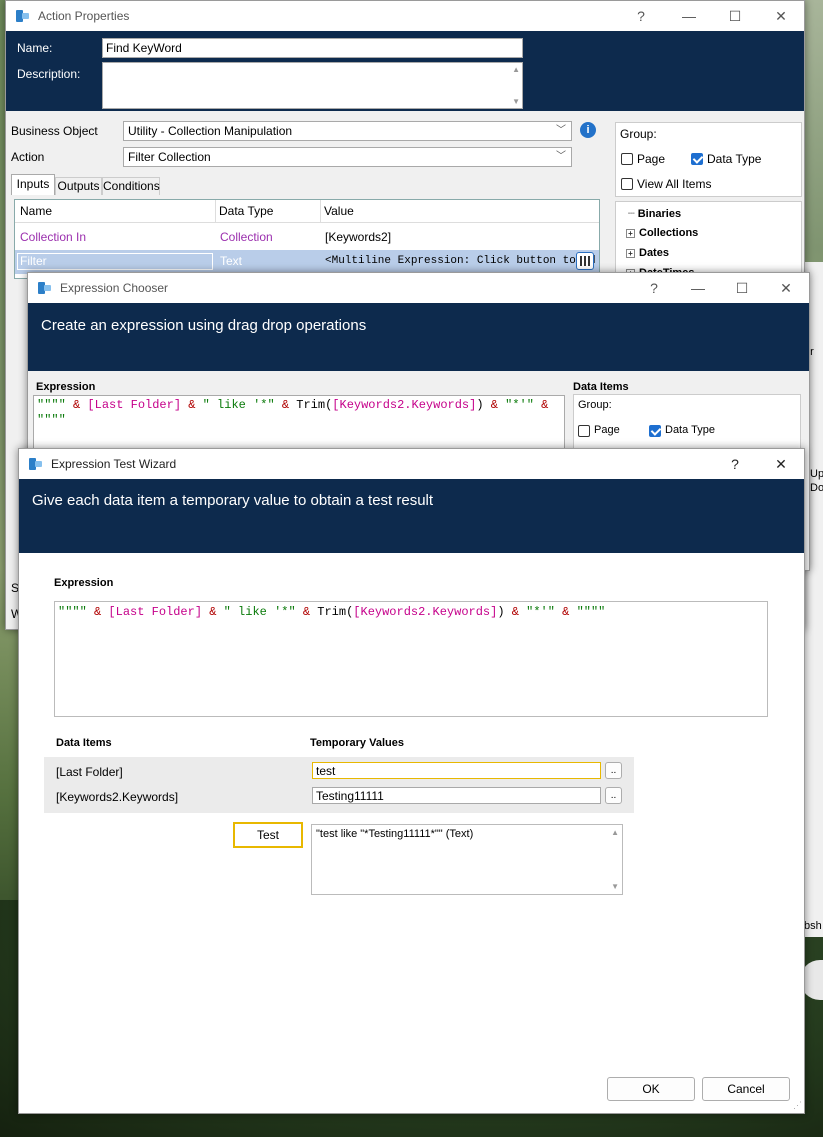 The width and height of the screenshot is (823, 1137). What do you see at coordinates (647, 253) in the screenshot?
I see `tree-item-dates: + Dates` at bounding box center [647, 253].